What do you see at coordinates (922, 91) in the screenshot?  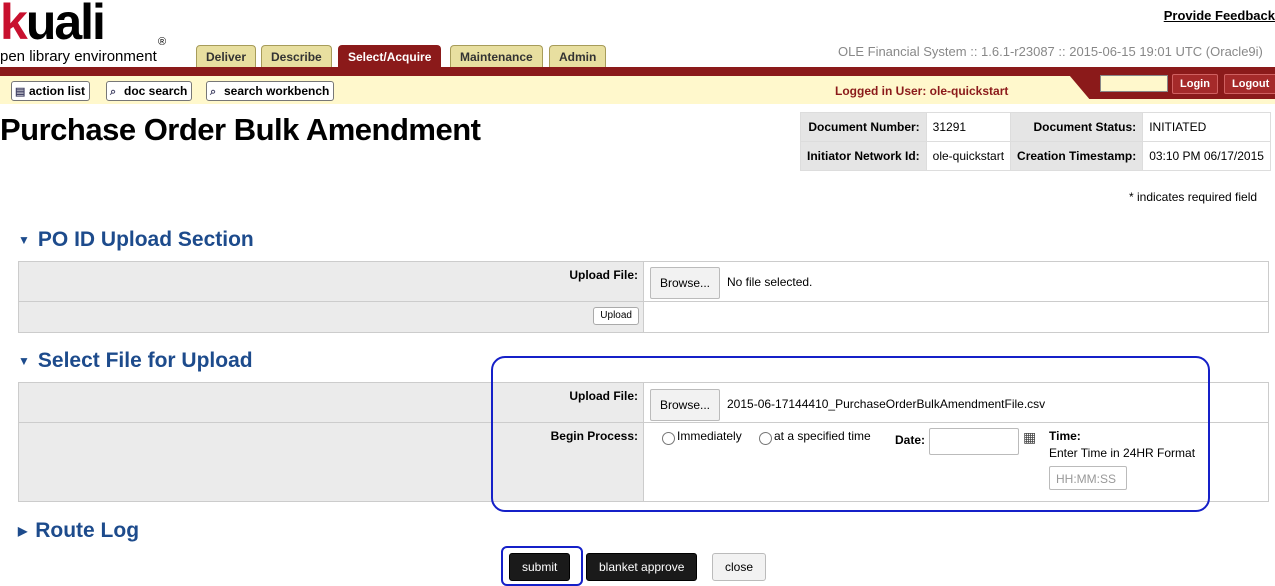 I see `logged-in-user: Logged in User: ole-quickstart` at bounding box center [922, 91].